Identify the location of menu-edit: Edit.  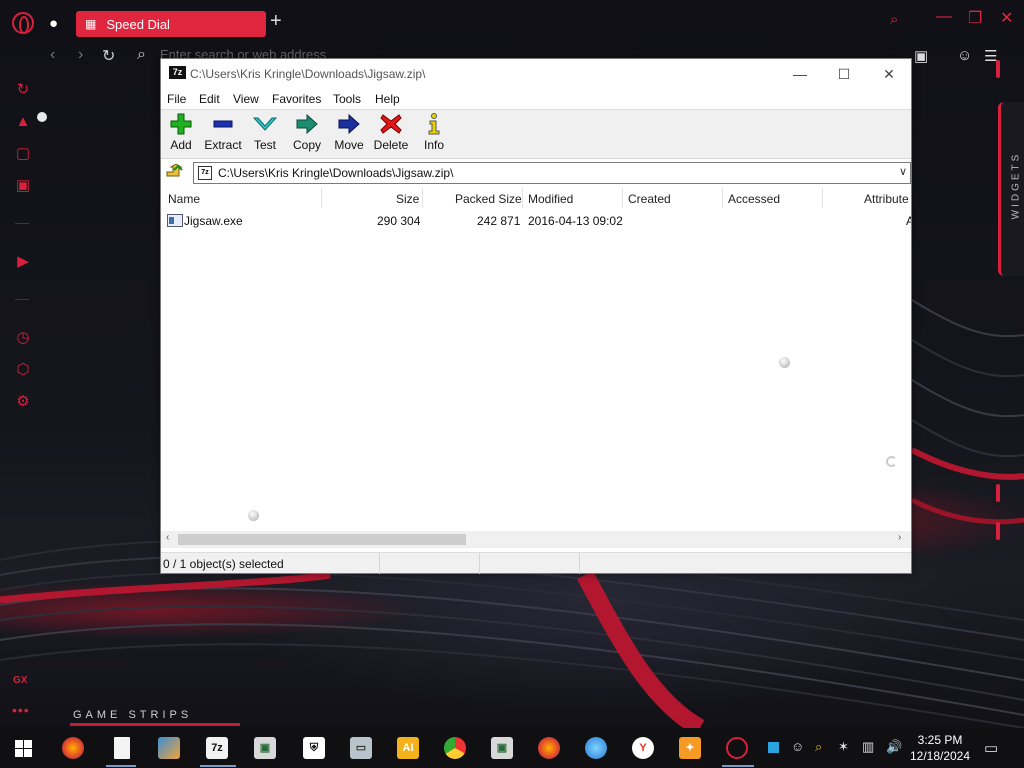
(209, 99).